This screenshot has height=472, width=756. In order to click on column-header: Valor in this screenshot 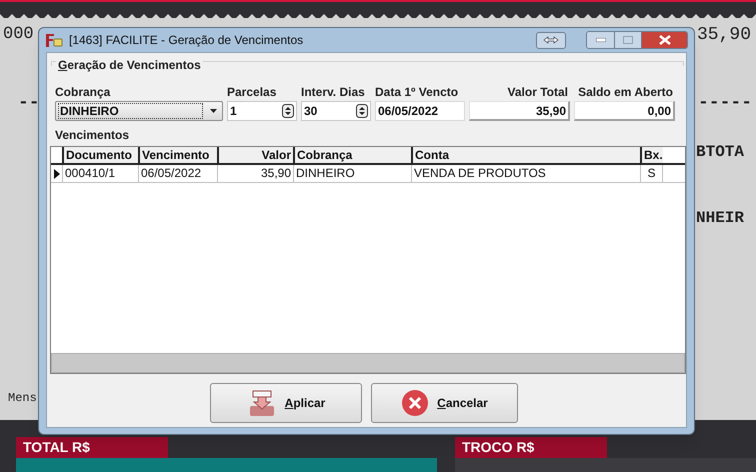, I will do `click(255, 155)`.